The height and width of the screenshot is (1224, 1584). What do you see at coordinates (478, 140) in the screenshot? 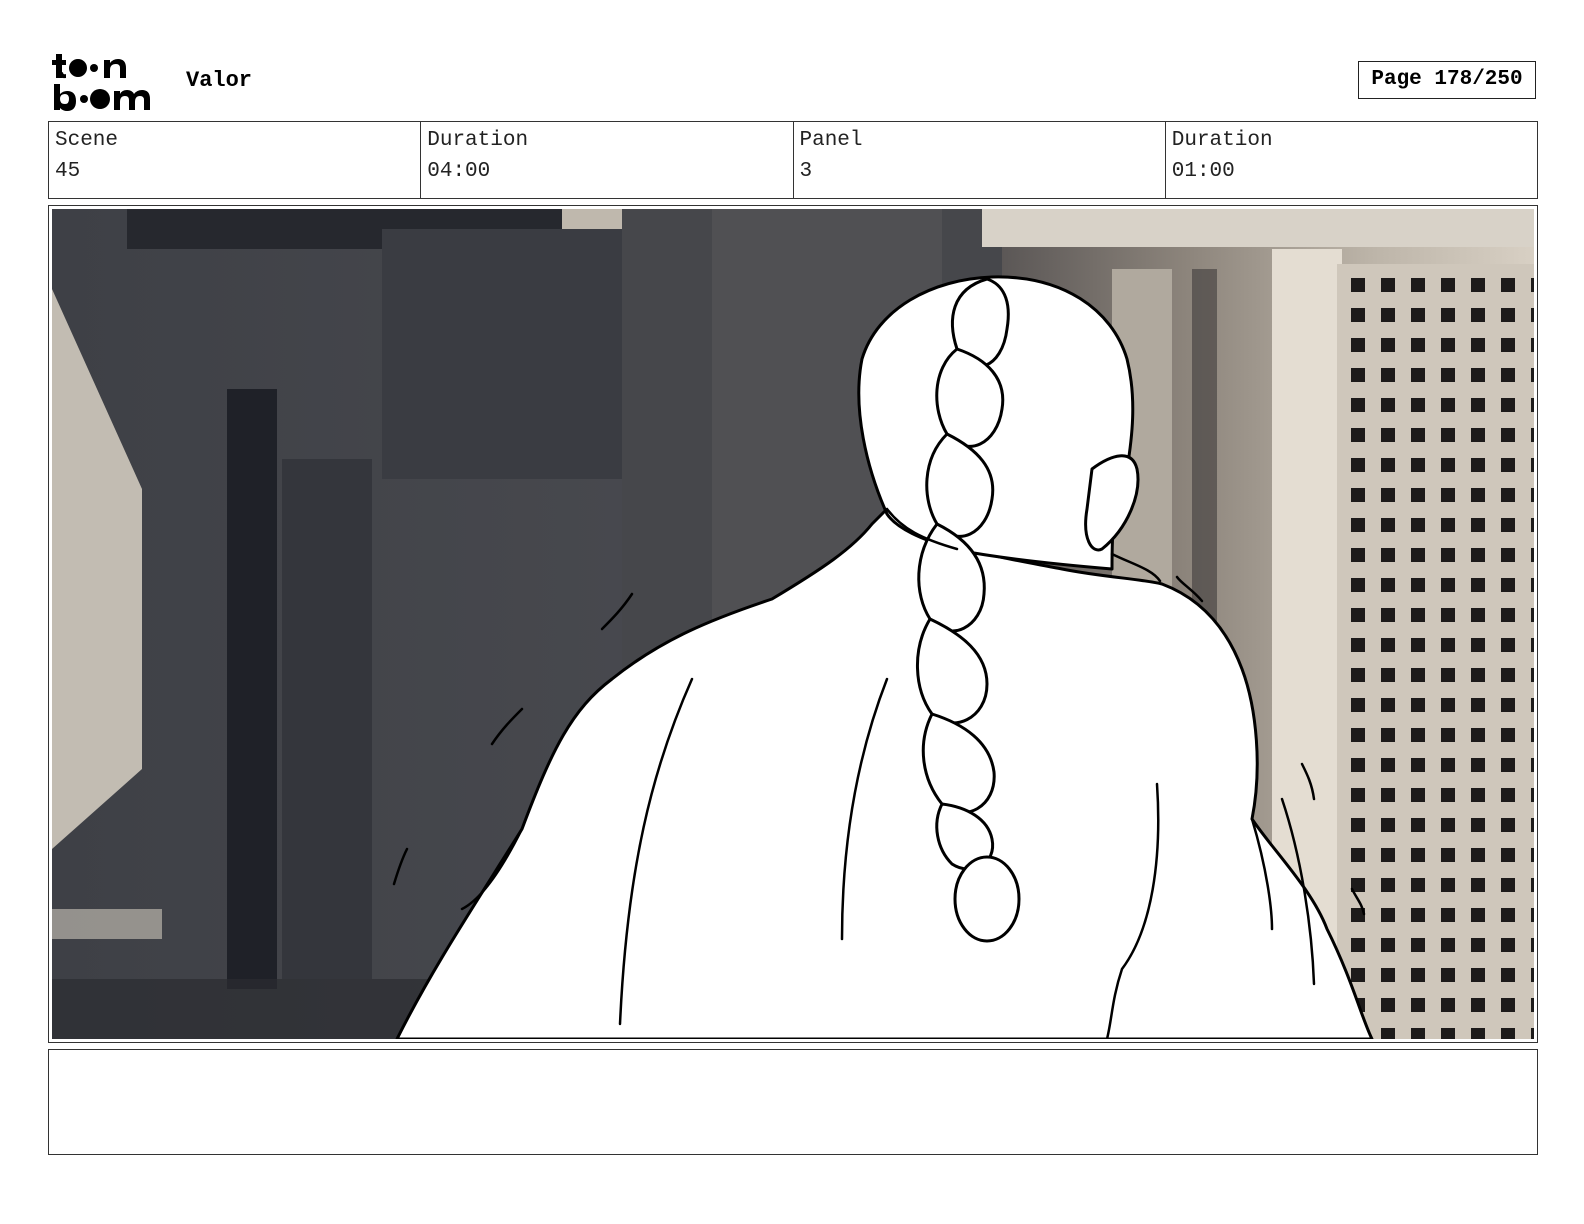
I see `scene-duration-label: Duration` at bounding box center [478, 140].